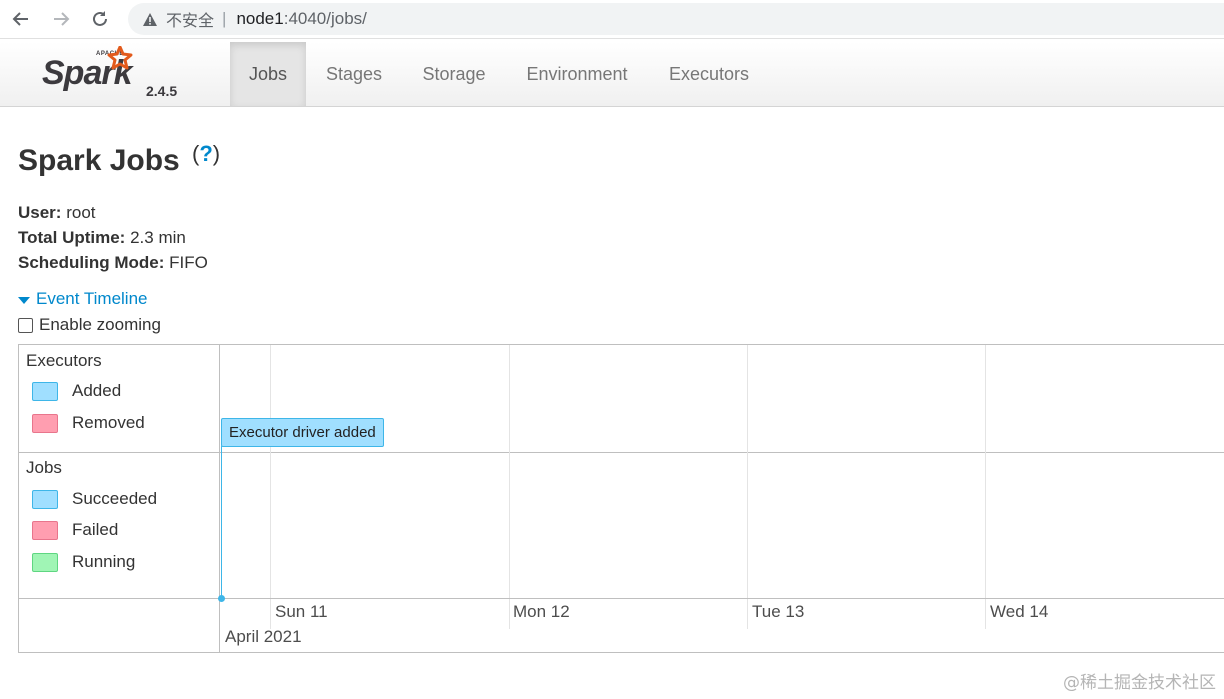 This screenshot has height=699, width=1224. What do you see at coordinates (621, 452) in the screenshot?
I see `group-divider` at bounding box center [621, 452].